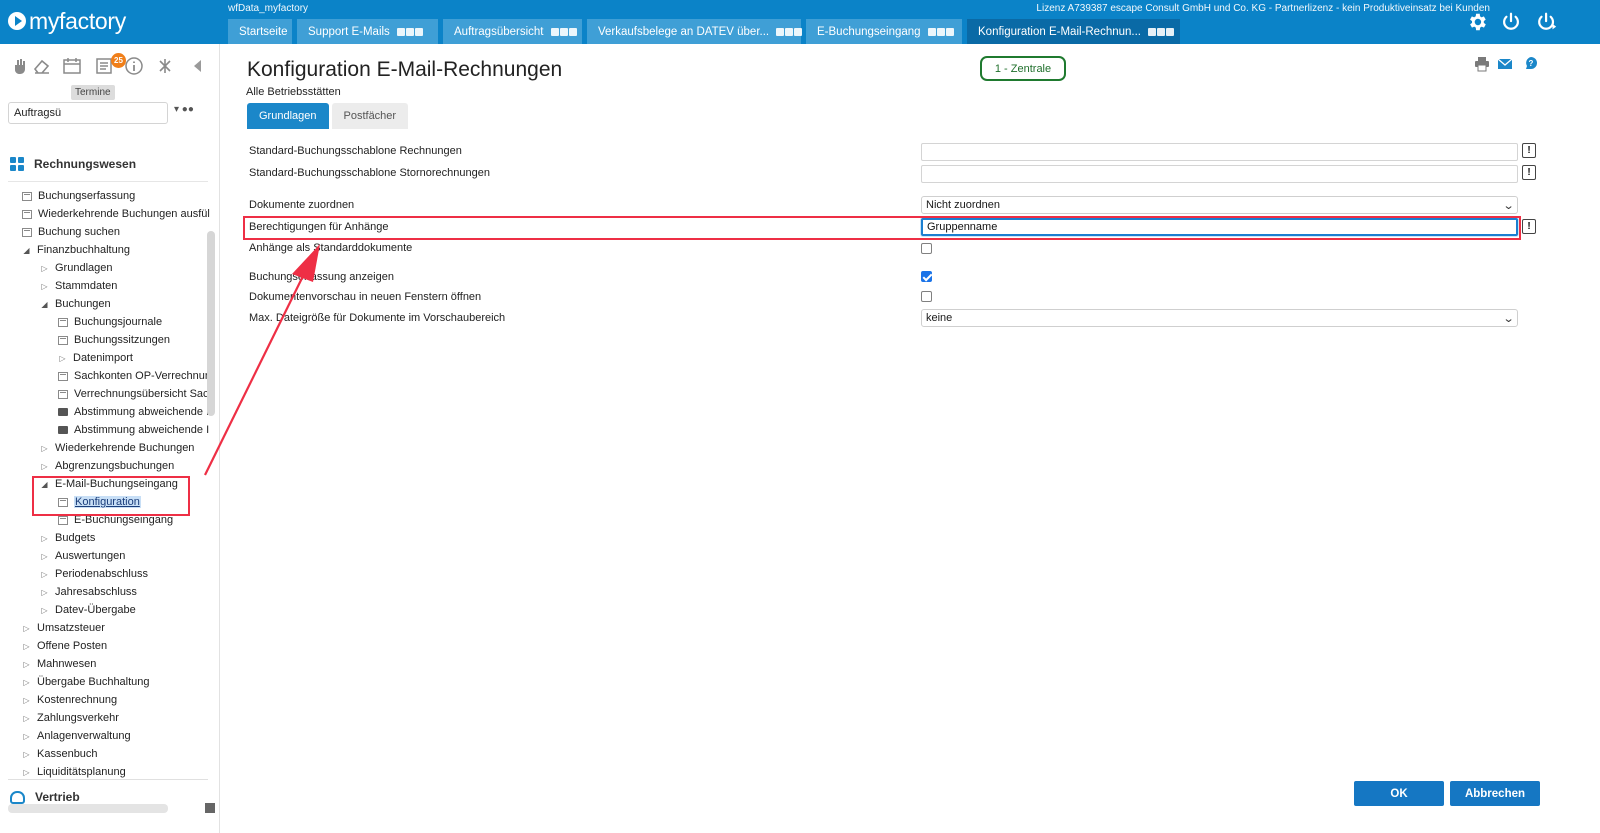 The image size is (1600, 833). I want to click on module-header-rechnungswesen: Rechnungswesen, so click(73, 164).